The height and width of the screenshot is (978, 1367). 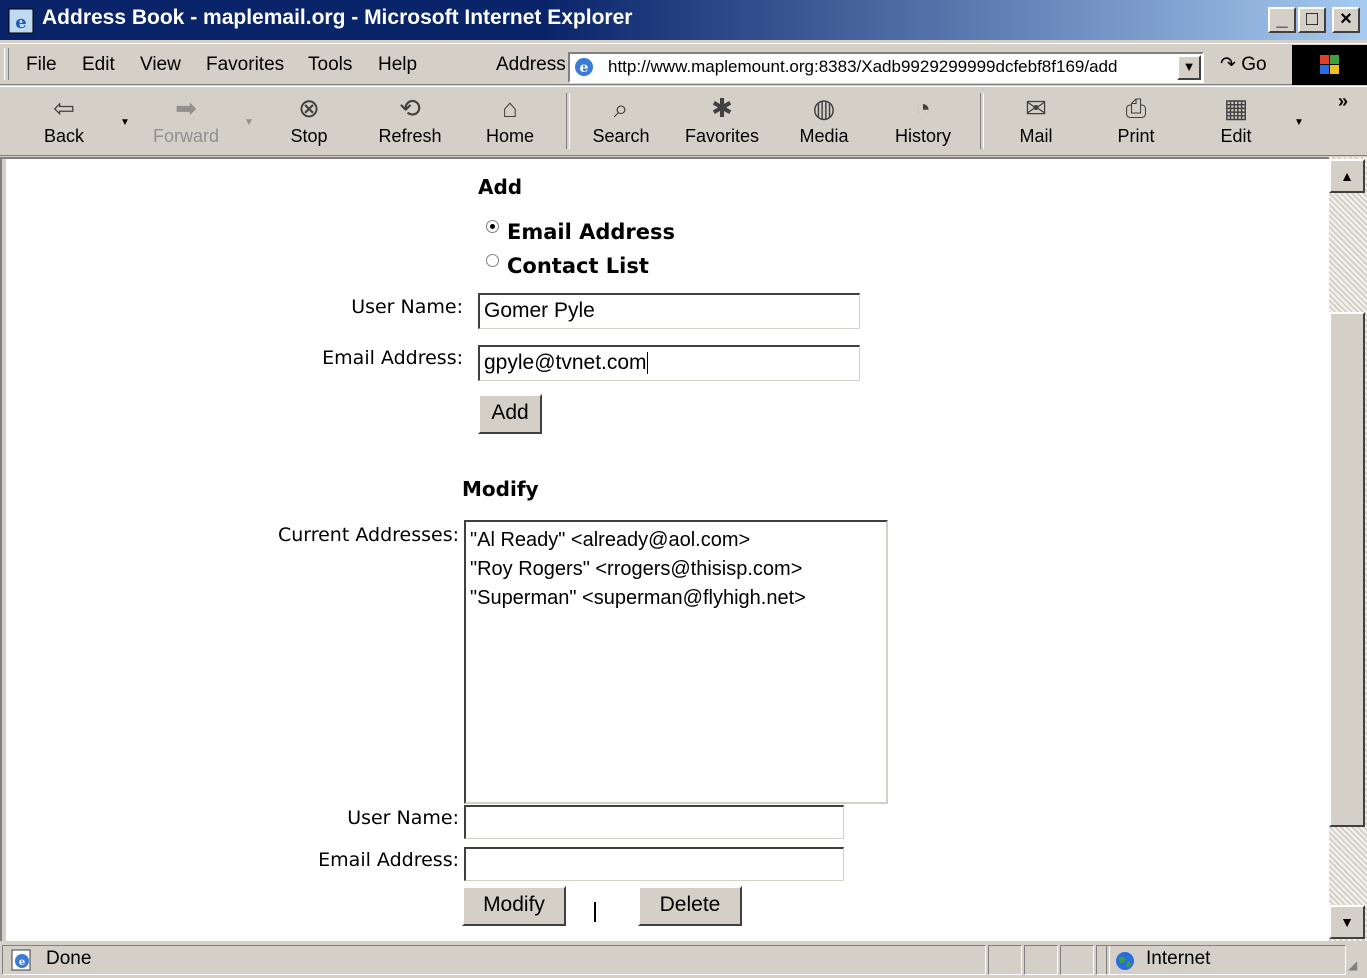 I want to click on ie-logo-icon: e, so click(x=21, y=21).